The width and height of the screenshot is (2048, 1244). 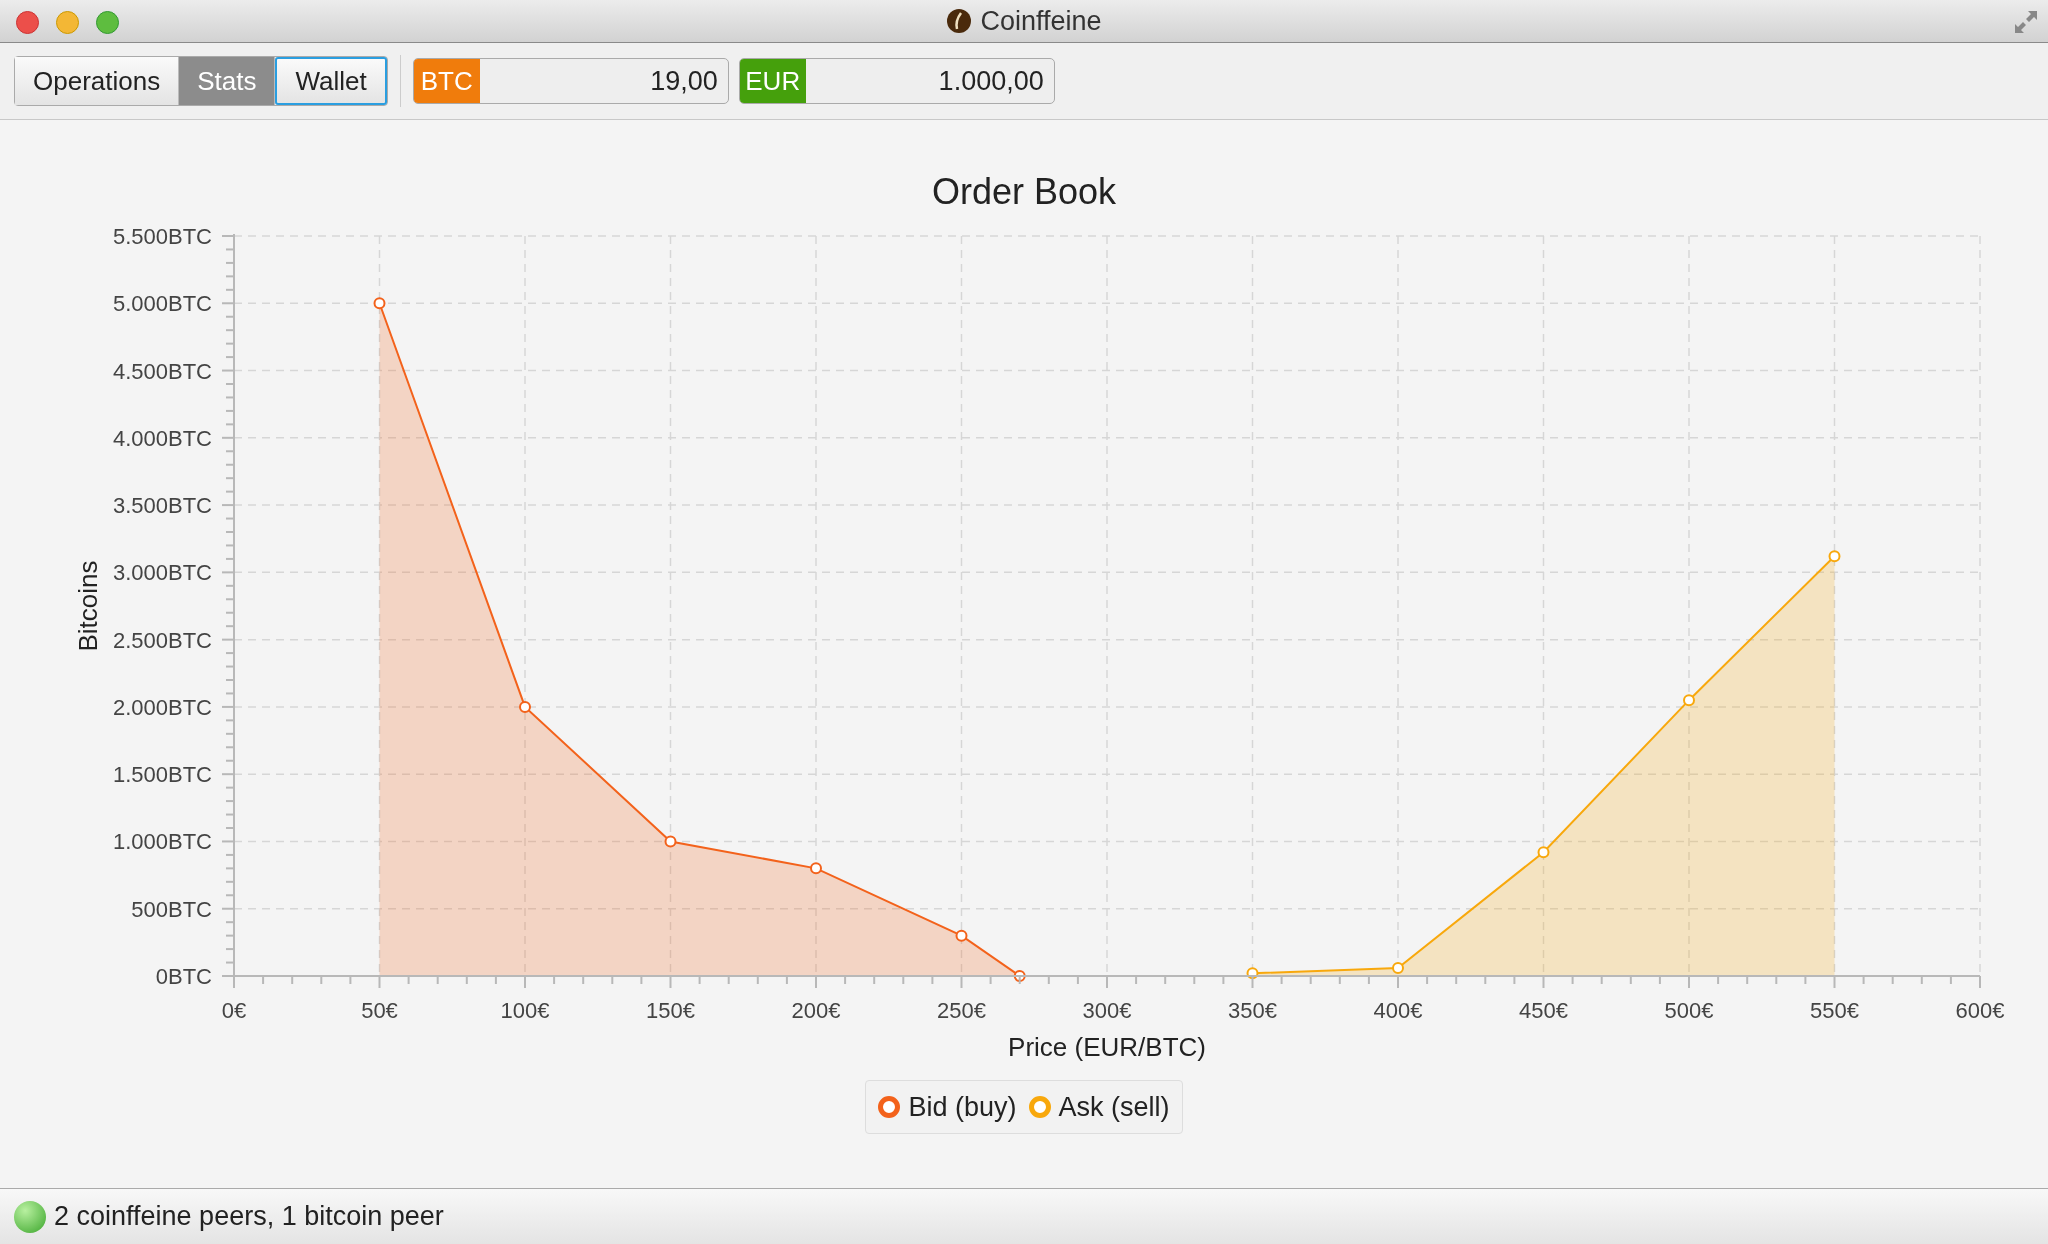 I want to click on x-tick-label: 50€, so click(x=379, y=1010).